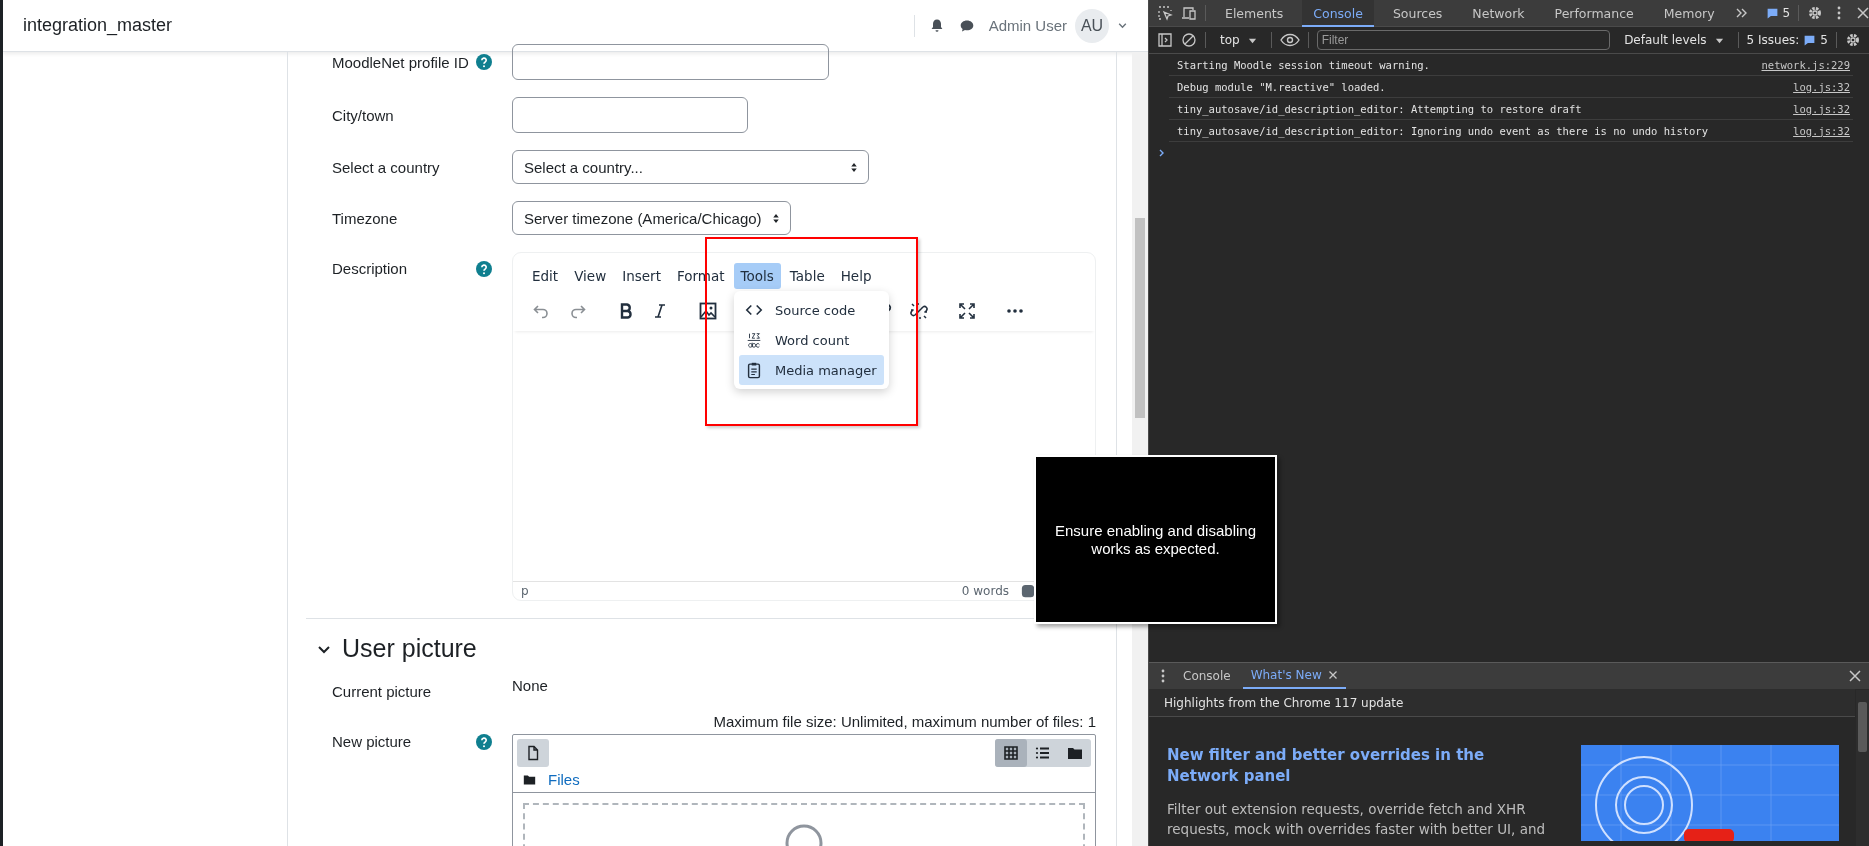  I want to click on image-icon, so click(708, 311).